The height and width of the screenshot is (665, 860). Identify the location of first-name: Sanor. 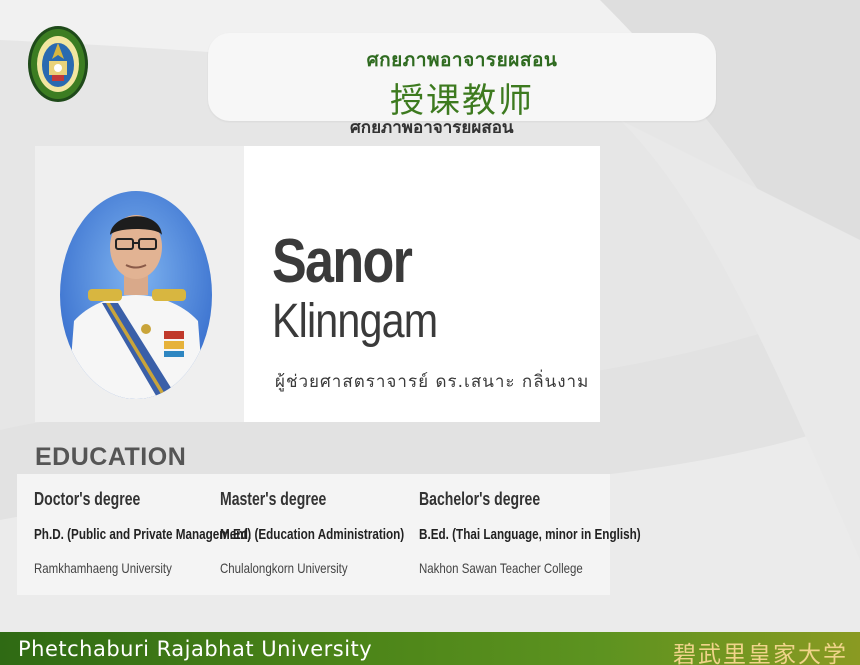
(342, 261).